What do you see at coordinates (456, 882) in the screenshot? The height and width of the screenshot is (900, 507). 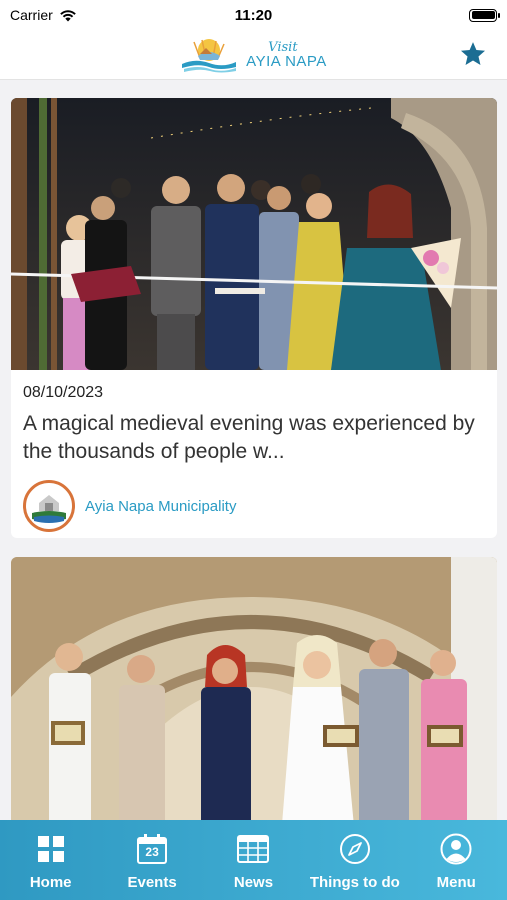 I see `tab-menu-label: Menu` at bounding box center [456, 882].